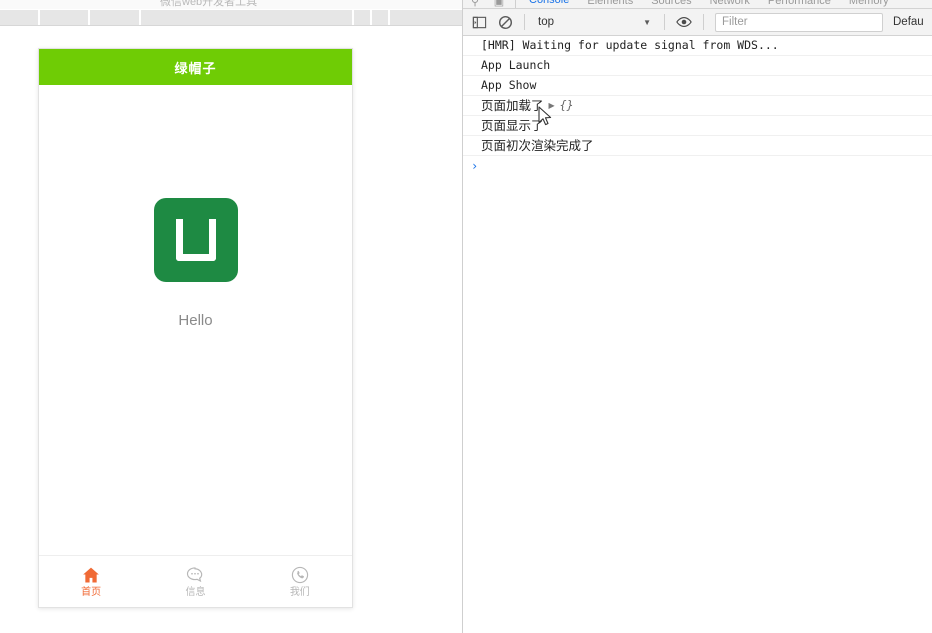 Image resolution: width=932 pixels, height=633 pixels. Describe the element at coordinates (195, 575) in the screenshot. I see `chat-bubble-icon` at that location.